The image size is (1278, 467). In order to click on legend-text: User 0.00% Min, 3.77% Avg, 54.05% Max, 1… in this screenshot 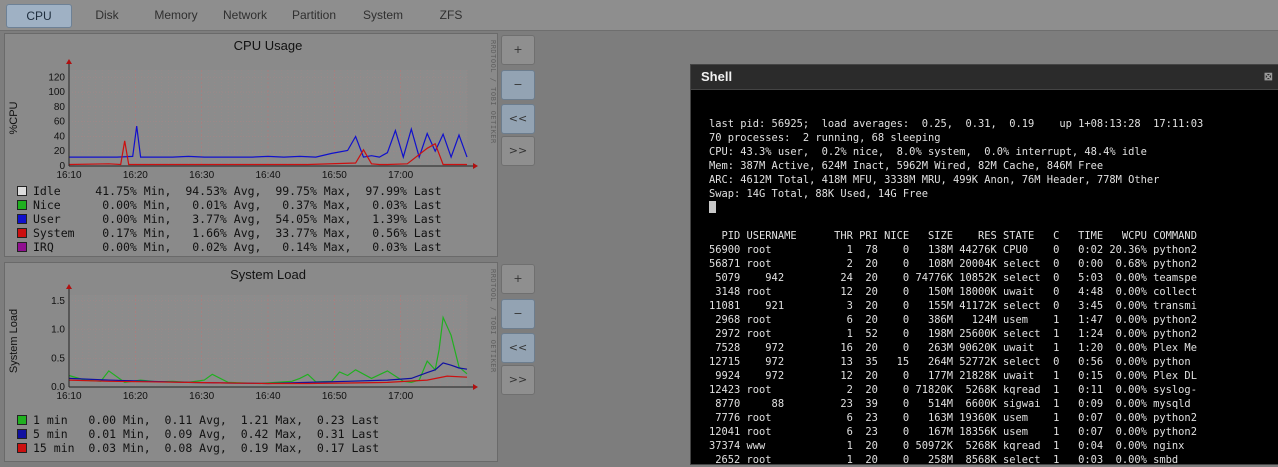, I will do `click(237, 219)`.